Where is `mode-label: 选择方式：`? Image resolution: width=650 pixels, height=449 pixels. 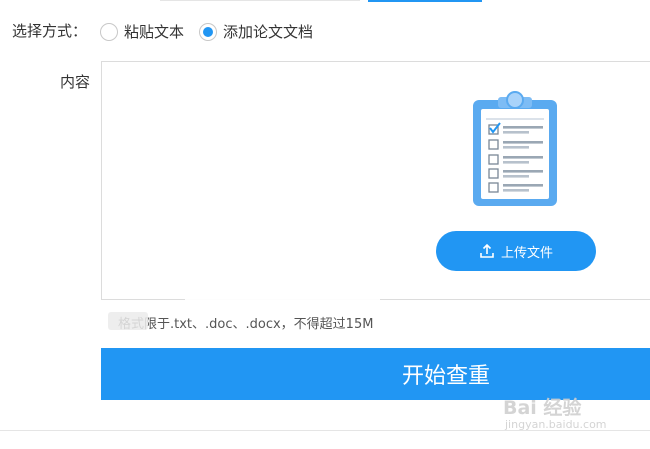 mode-label: 选择方式： is located at coordinates (50, 31).